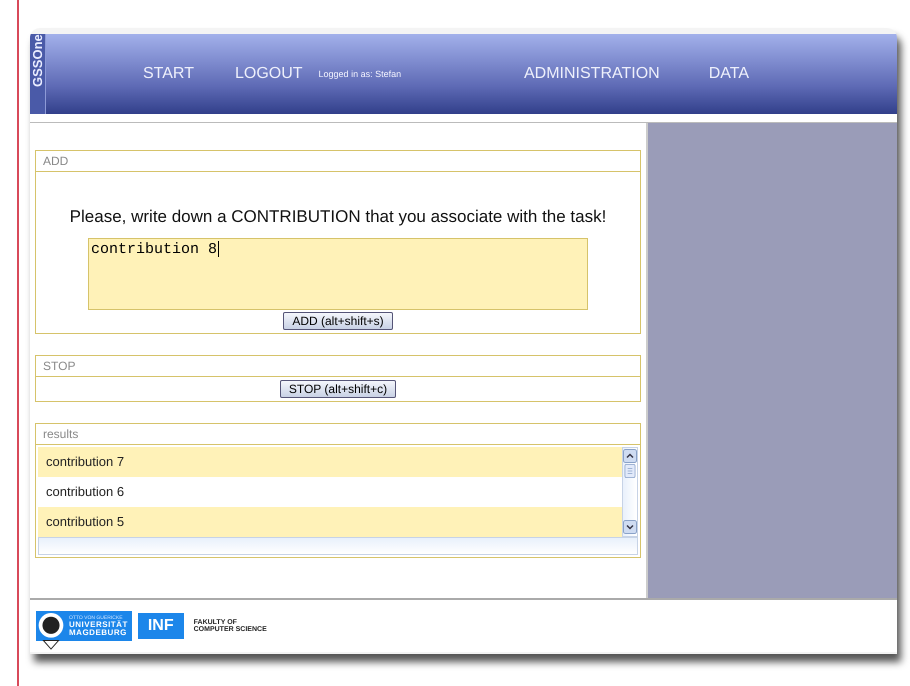 The height and width of the screenshot is (686, 910). I want to click on prompt-text: Please, write down a CONTRIBUTION that you associate with the task!, so click(338, 217).